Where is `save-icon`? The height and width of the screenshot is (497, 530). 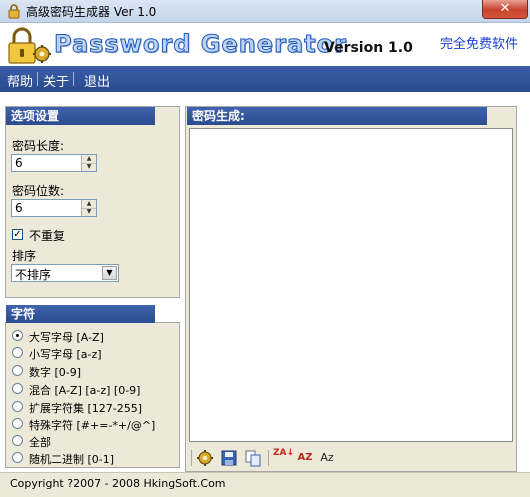
save-icon is located at coordinates (229, 458).